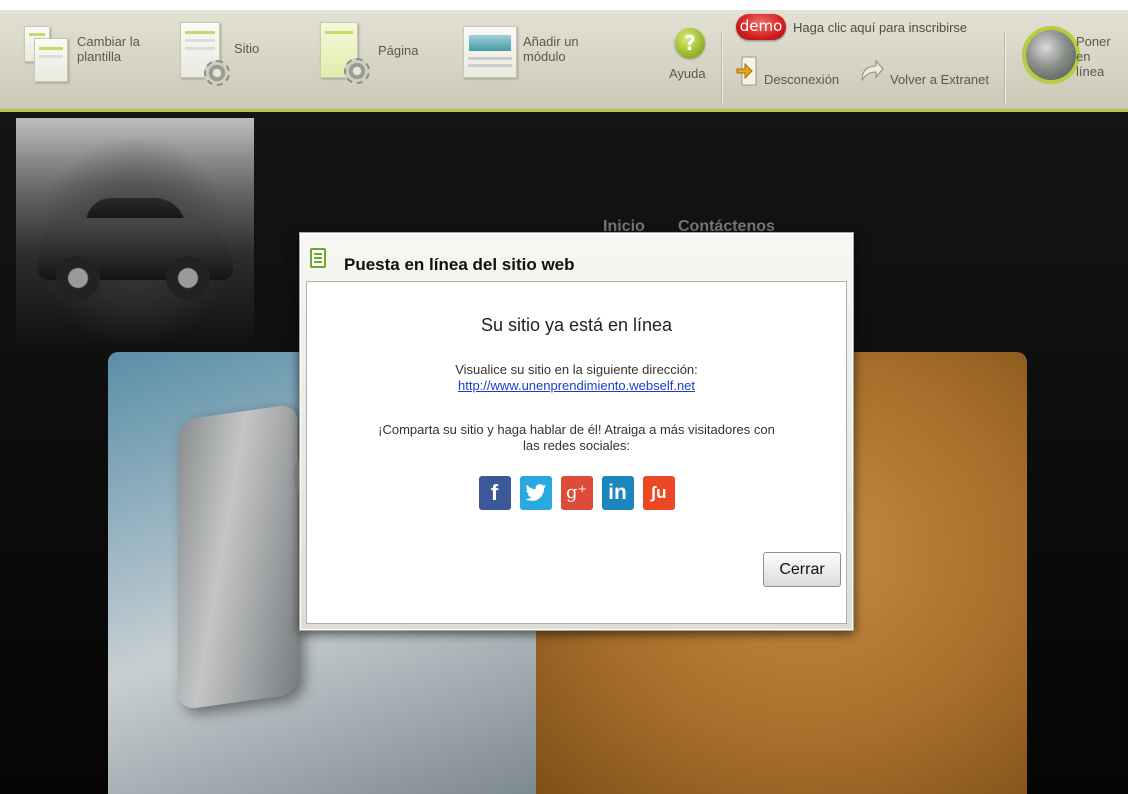  What do you see at coordinates (370, 56) in the screenshot?
I see `page-button: Página` at bounding box center [370, 56].